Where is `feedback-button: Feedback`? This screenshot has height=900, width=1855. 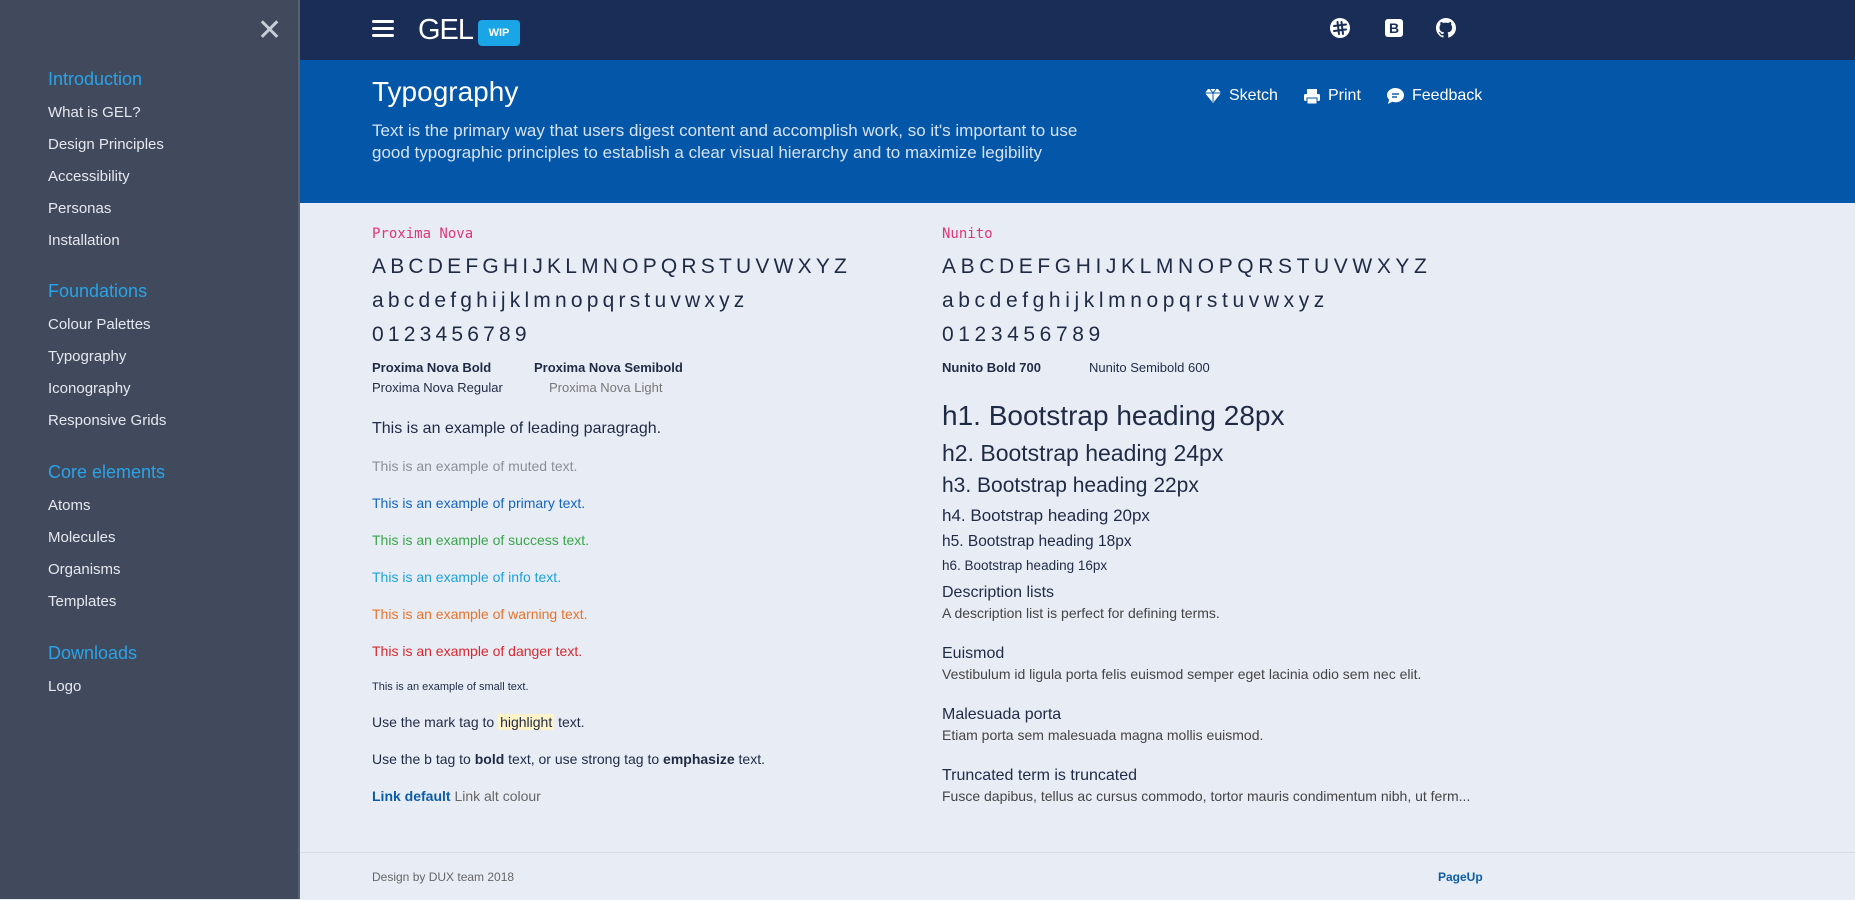 feedback-button: Feedback is located at coordinates (1434, 96).